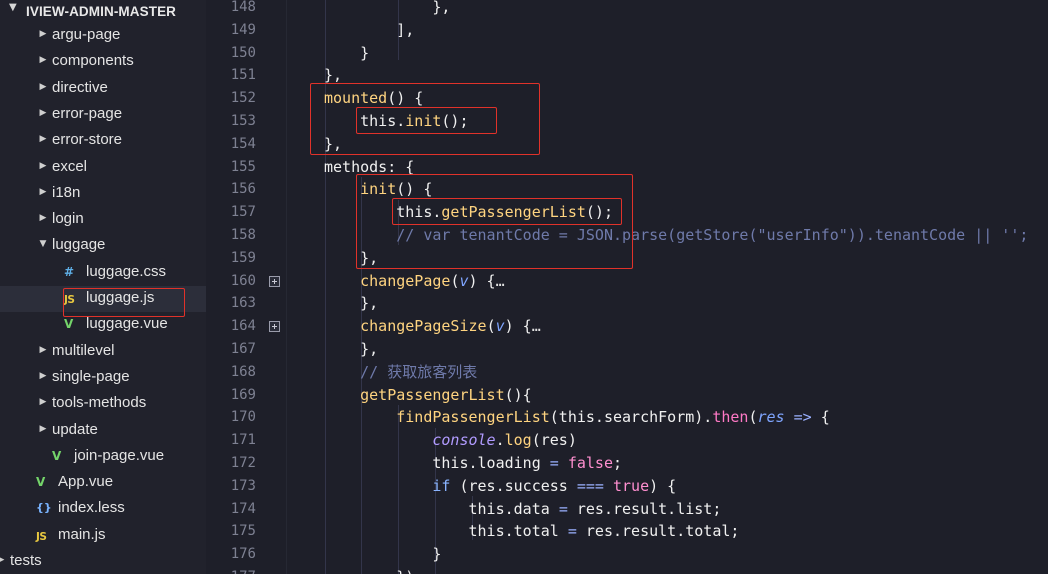 This screenshot has width=1048, height=574. Describe the element at coordinates (500, 486) in the screenshot. I see `code-text: if (res.success === true) {` at that location.